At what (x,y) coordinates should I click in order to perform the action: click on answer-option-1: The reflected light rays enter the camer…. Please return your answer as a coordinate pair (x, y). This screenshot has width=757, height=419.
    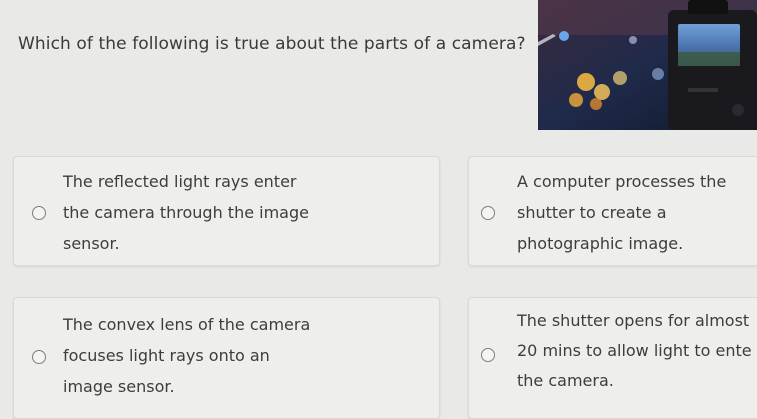
    Looking at the image, I should click on (226, 211).